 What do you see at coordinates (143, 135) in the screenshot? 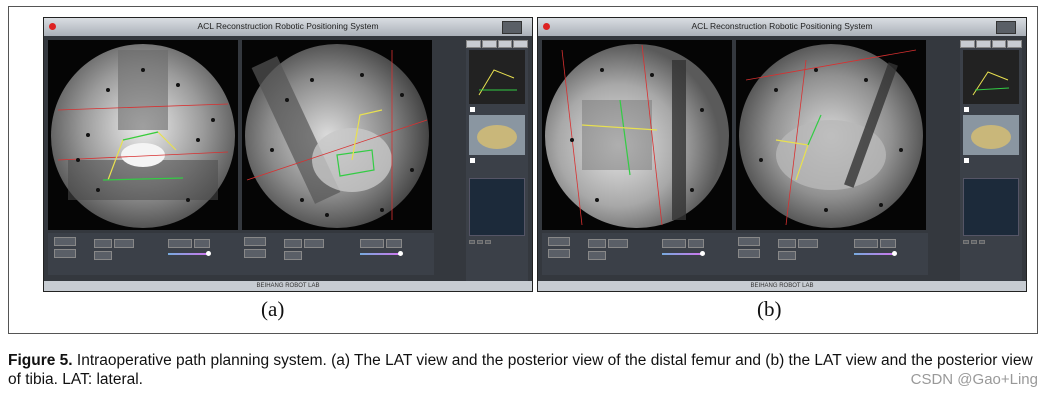
I see `xray-view-posterior` at bounding box center [143, 135].